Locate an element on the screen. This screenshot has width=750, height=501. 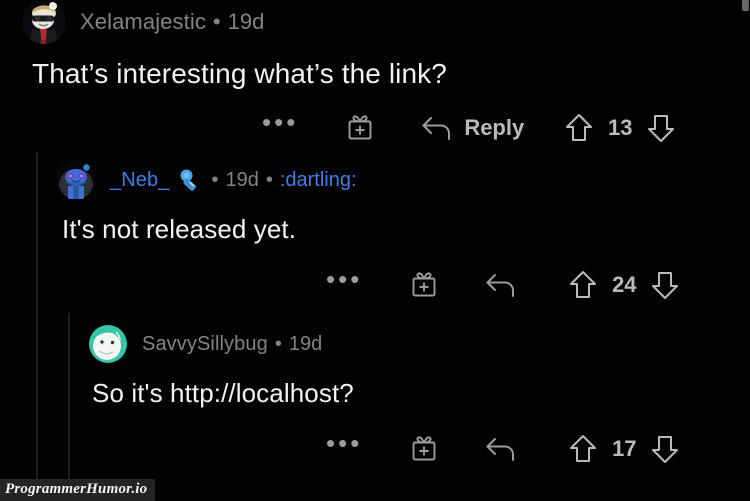
vote-score: 13 is located at coordinates (620, 127).